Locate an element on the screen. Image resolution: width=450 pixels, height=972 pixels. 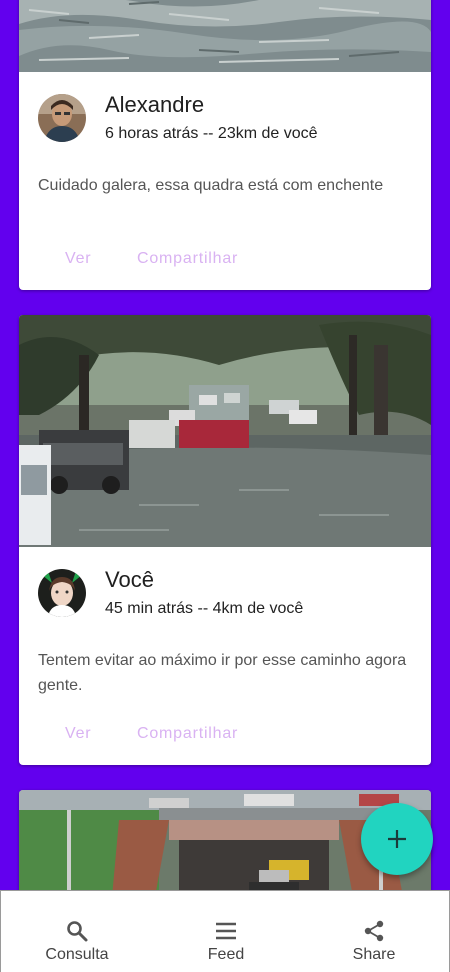
nav-feed: Feed is located at coordinates (226, 931).